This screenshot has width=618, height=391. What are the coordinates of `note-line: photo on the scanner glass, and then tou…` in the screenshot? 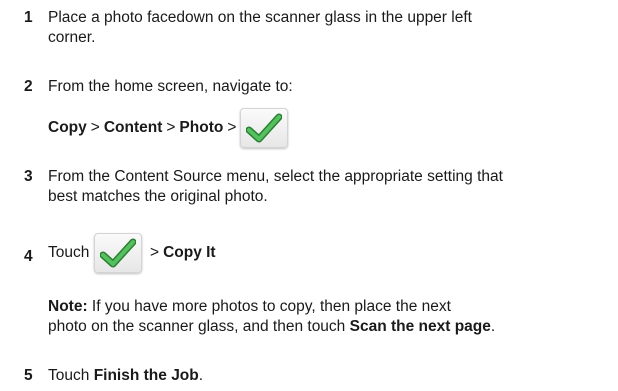 It's located at (328, 327).